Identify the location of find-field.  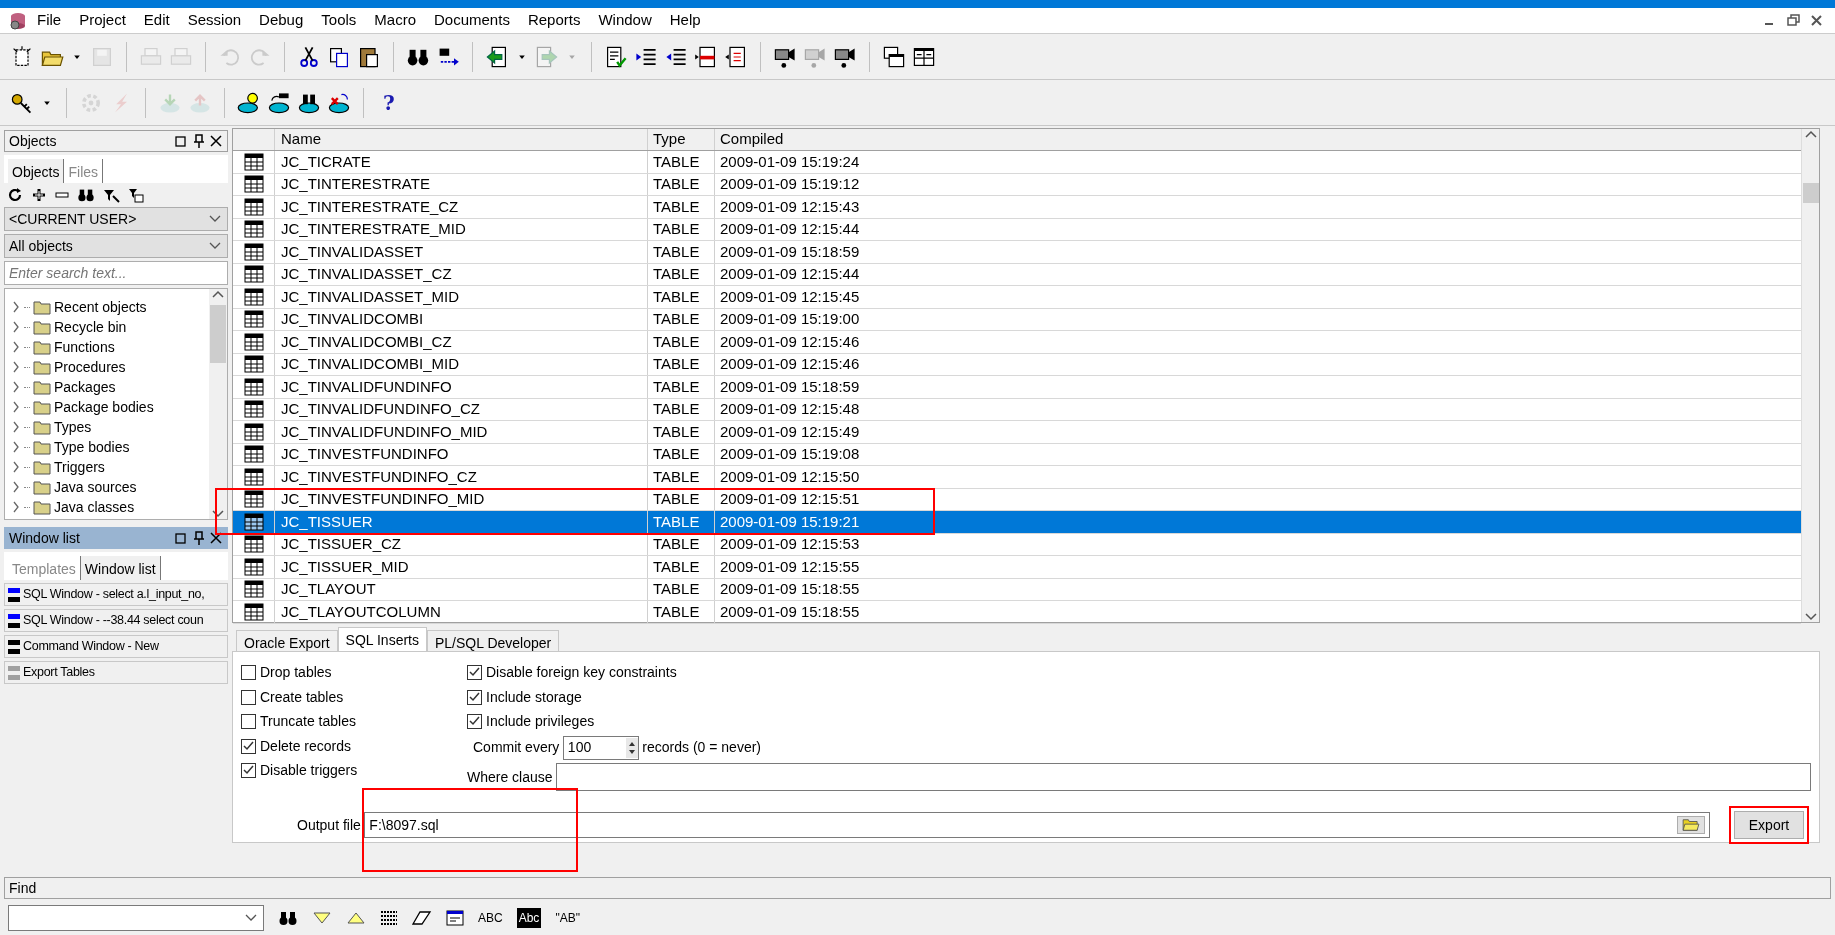
(136, 918).